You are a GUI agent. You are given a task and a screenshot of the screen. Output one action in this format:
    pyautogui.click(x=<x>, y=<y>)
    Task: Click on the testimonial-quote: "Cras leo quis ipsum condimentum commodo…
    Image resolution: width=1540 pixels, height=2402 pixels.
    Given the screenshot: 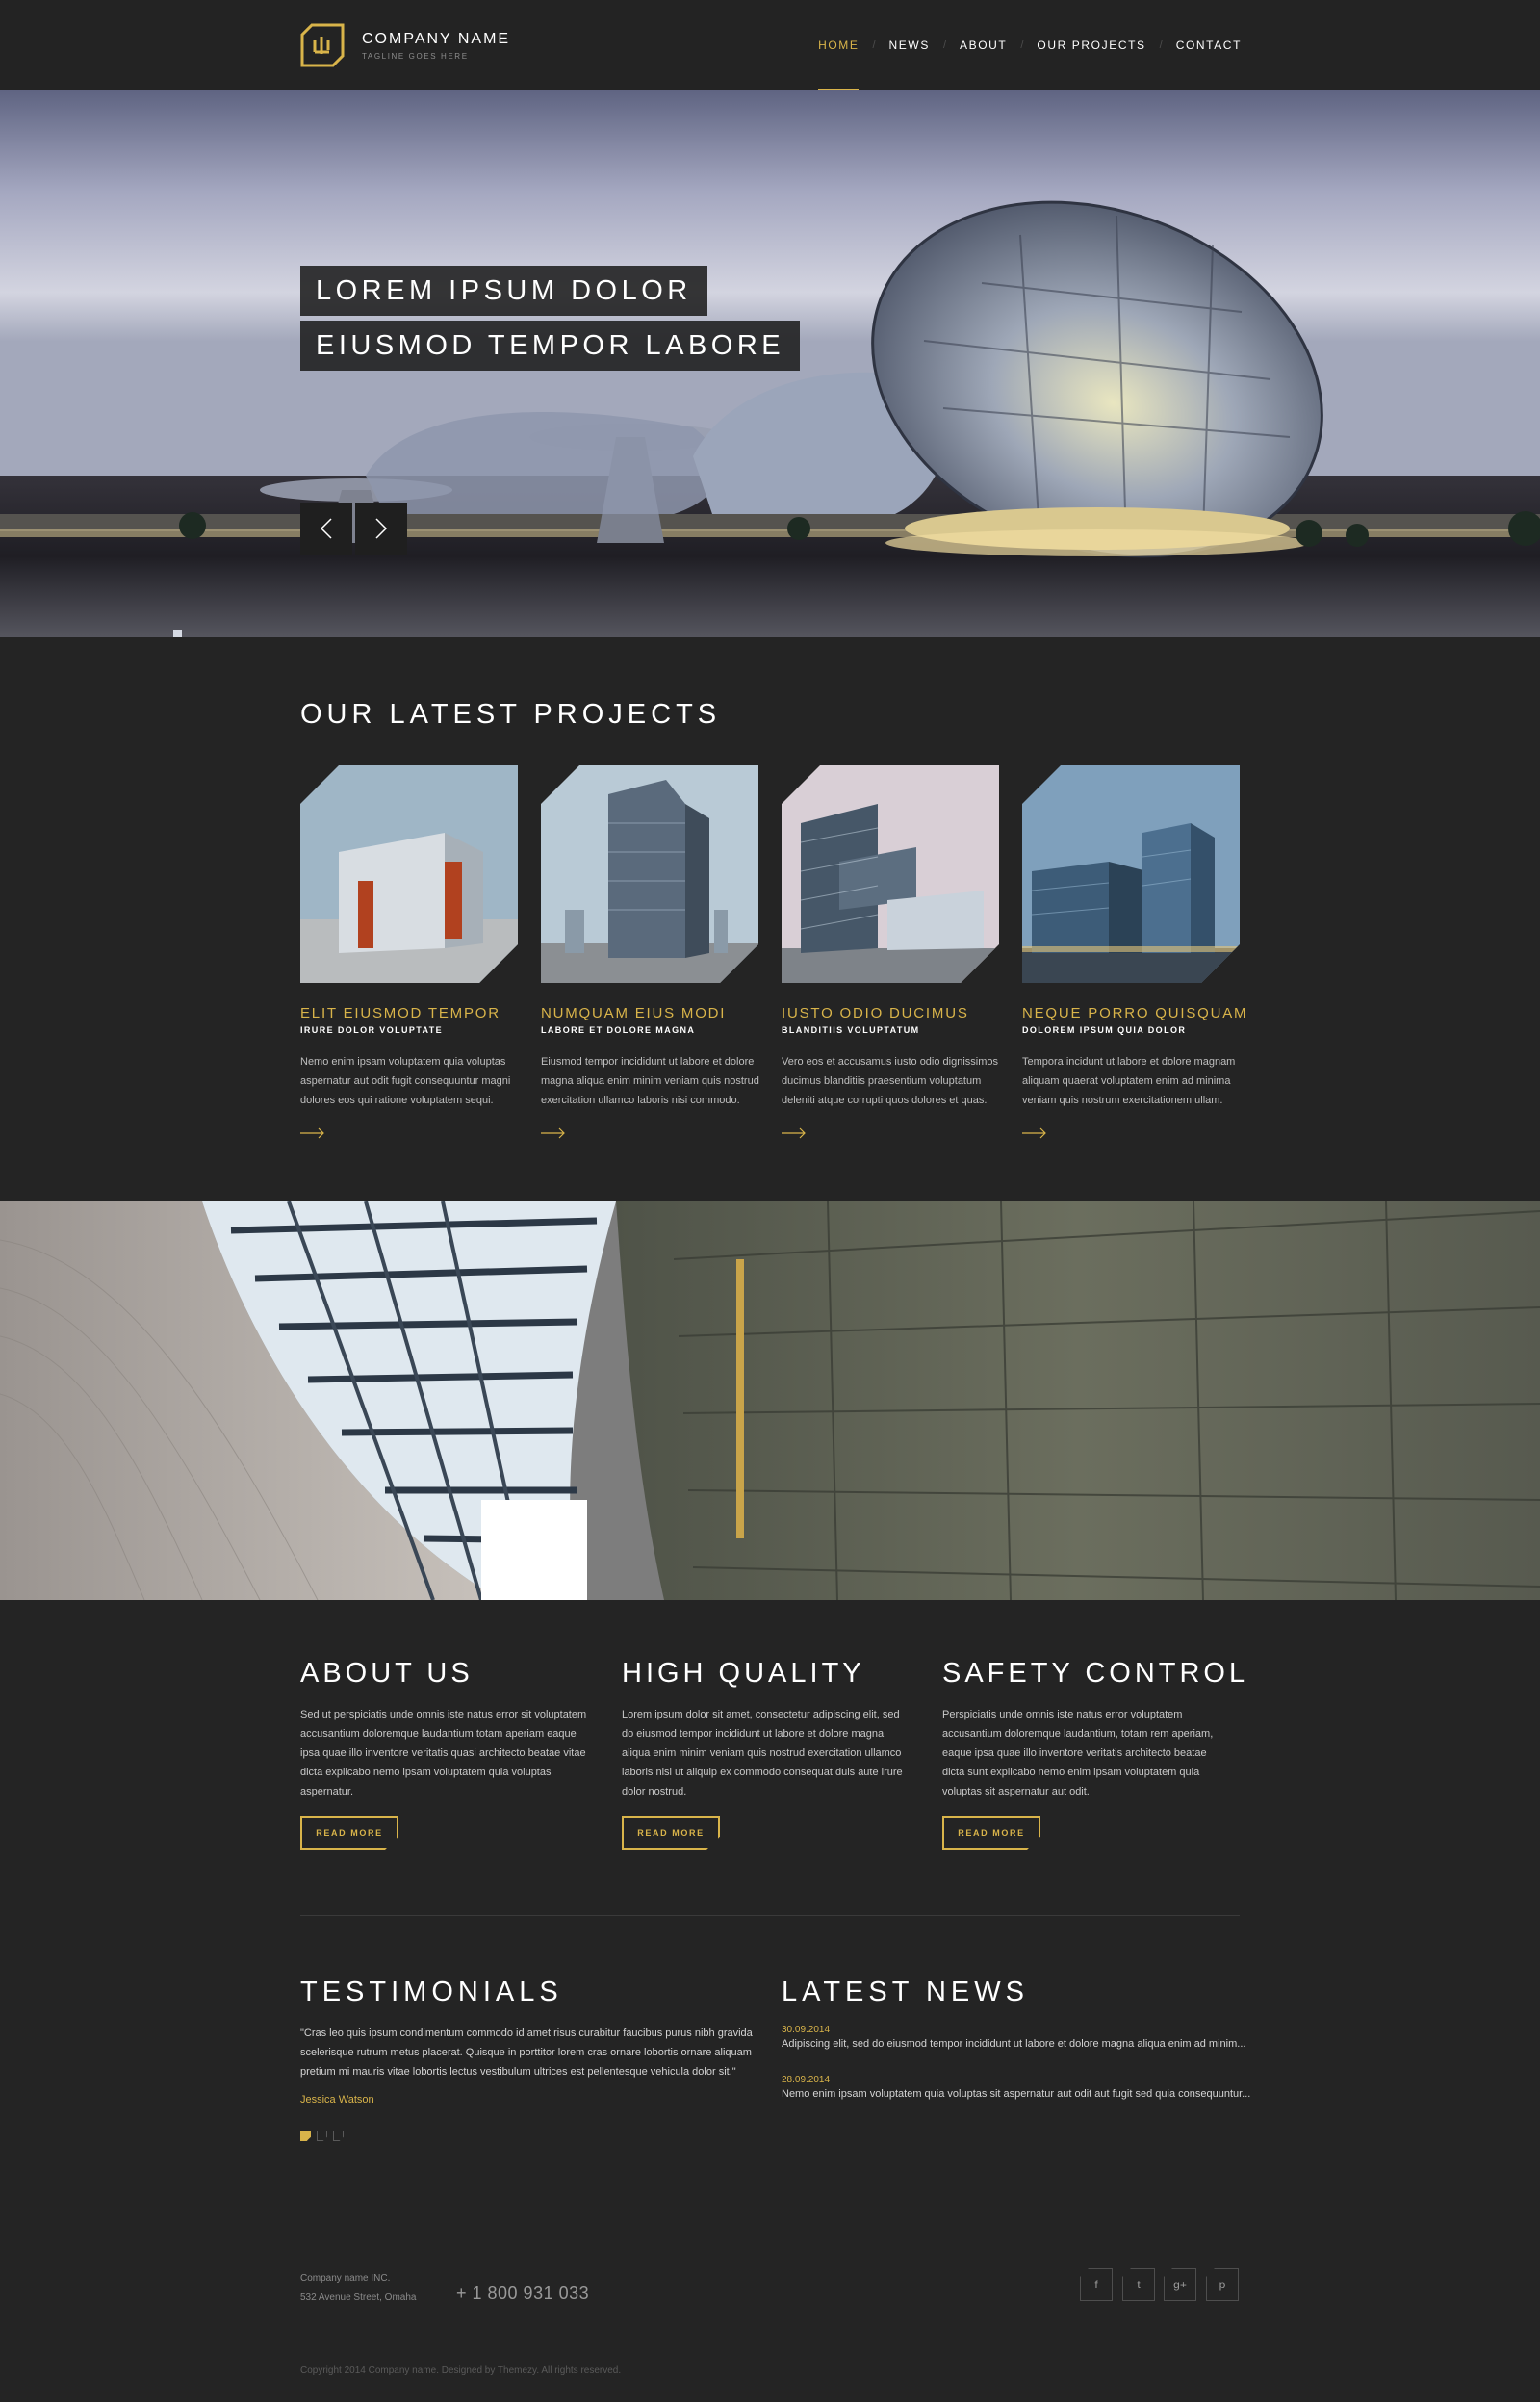 What is the action you would take?
    pyautogui.click(x=526, y=2052)
    